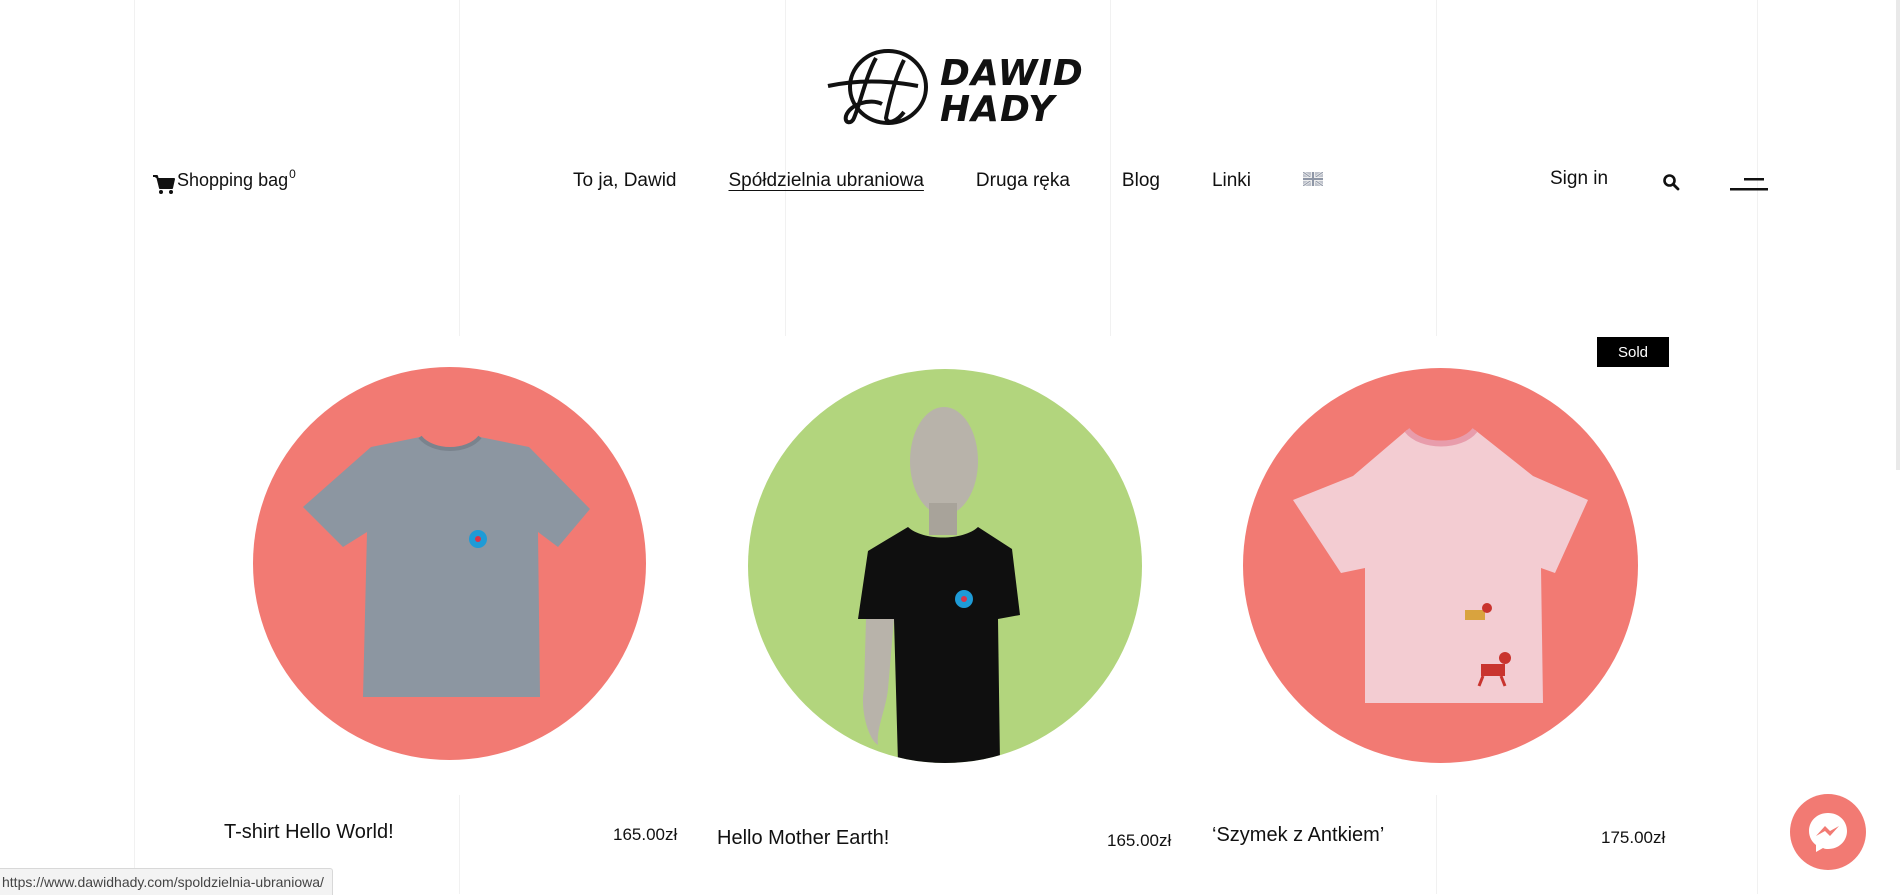 The image size is (1900, 895). Describe the element at coordinates (1898, 235) in the screenshot. I see `scrollbar` at that location.